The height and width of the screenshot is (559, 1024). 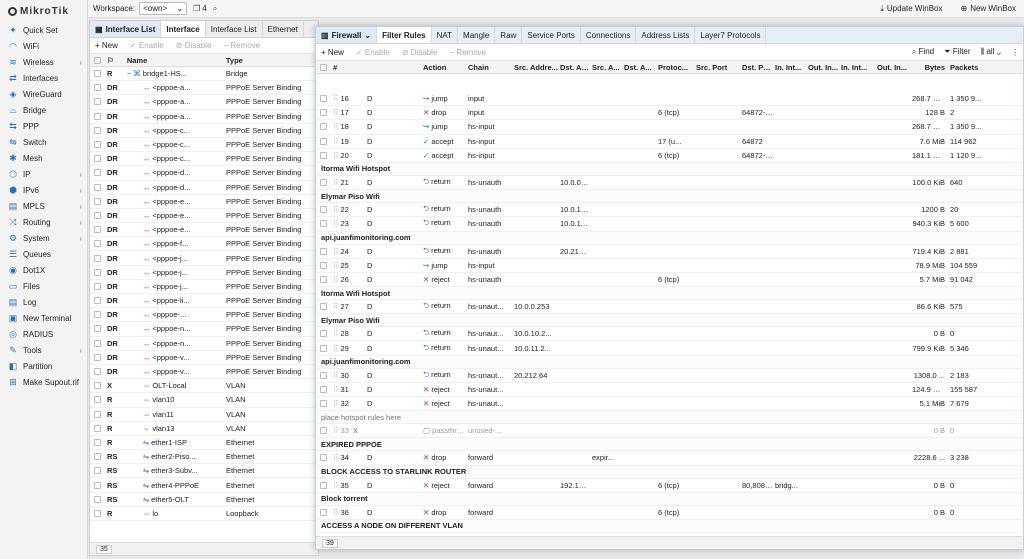 I want to click on sidebar-item-switch: ⇋ Switch, so click(x=43, y=142).